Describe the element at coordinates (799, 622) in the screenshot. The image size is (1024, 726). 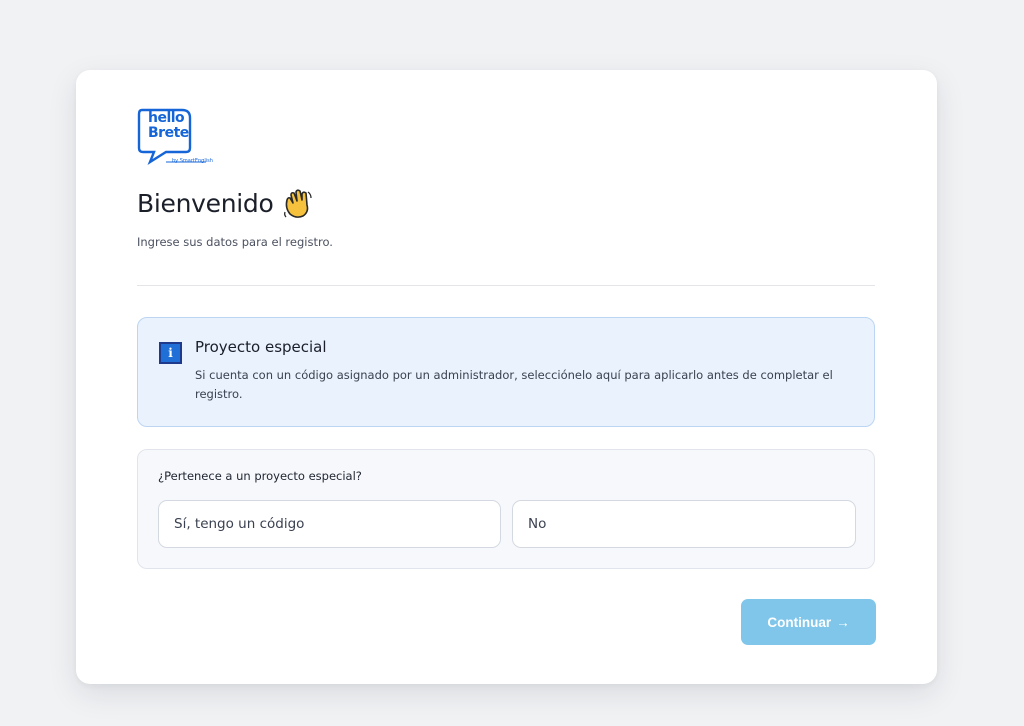
I see `continue-label: Continuar` at that location.